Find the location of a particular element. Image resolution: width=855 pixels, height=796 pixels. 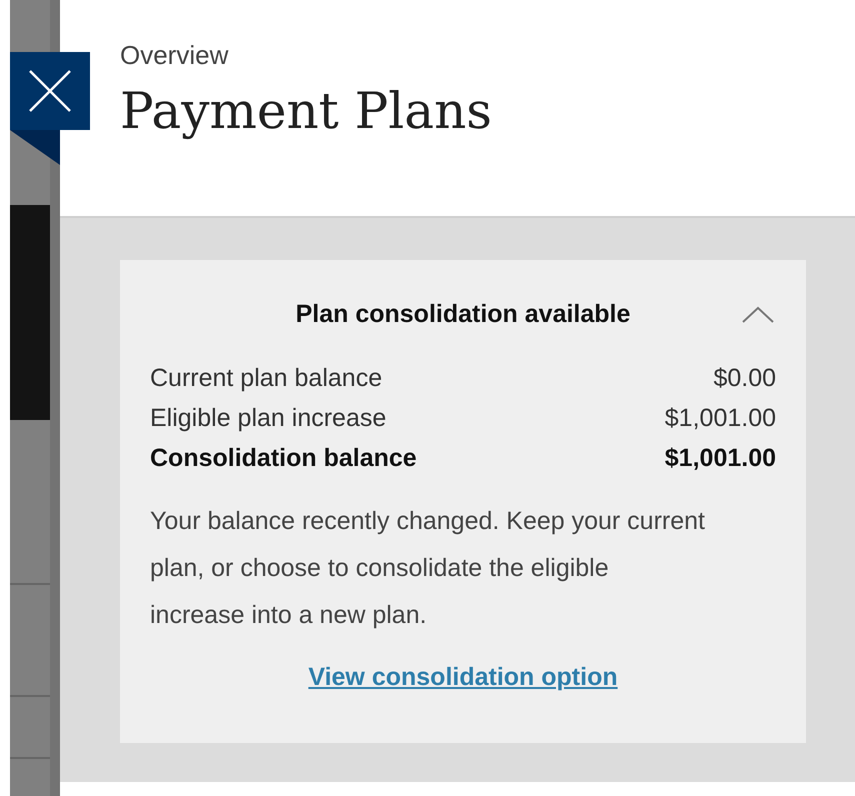

ribbon-fold-icon is located at coordinates (35, 147).